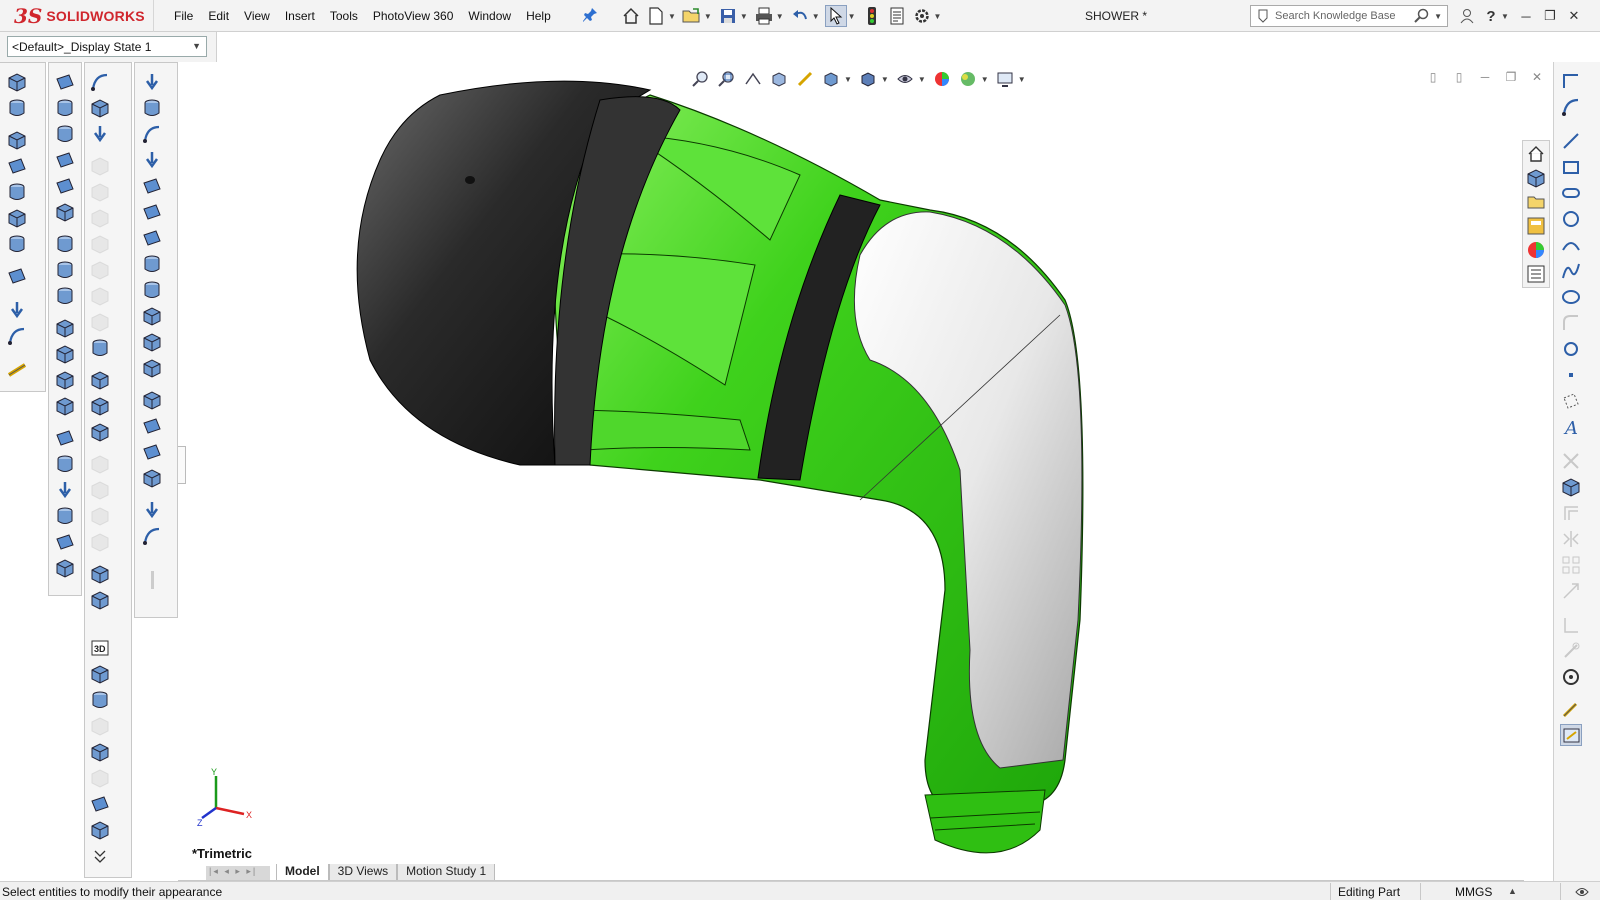 This screenshot has width=1600, height=900. Describe the element at coordinates (302, 872) in the screenshot. I see `tab-model: Model` at that location.